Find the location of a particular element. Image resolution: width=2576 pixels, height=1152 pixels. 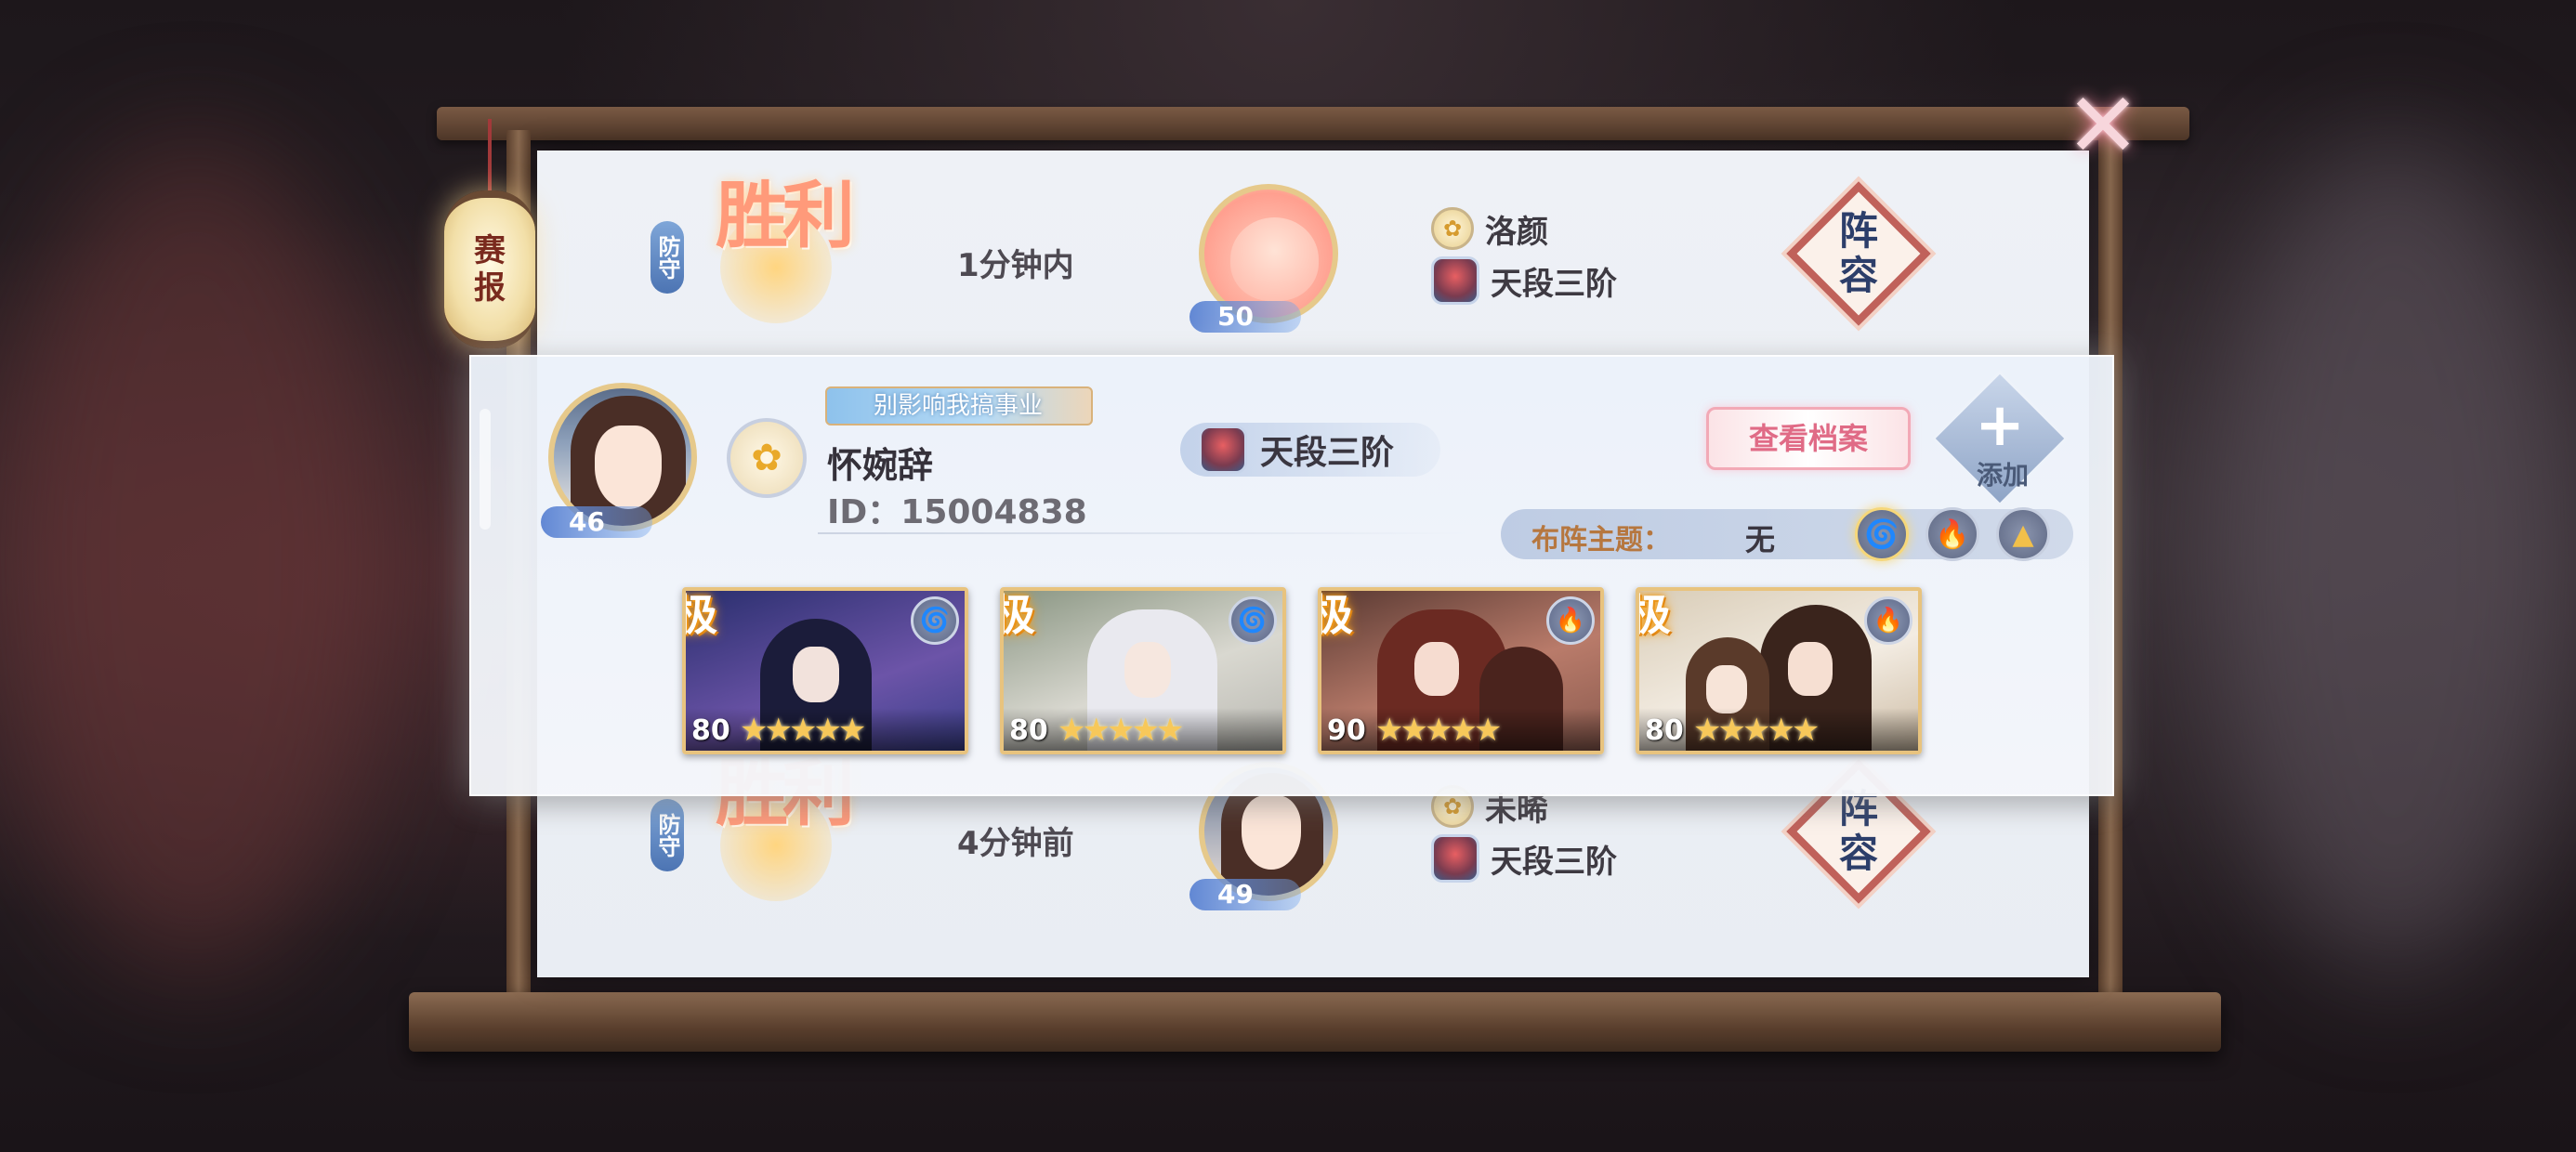

divider is located at coordinates (1143, 533).